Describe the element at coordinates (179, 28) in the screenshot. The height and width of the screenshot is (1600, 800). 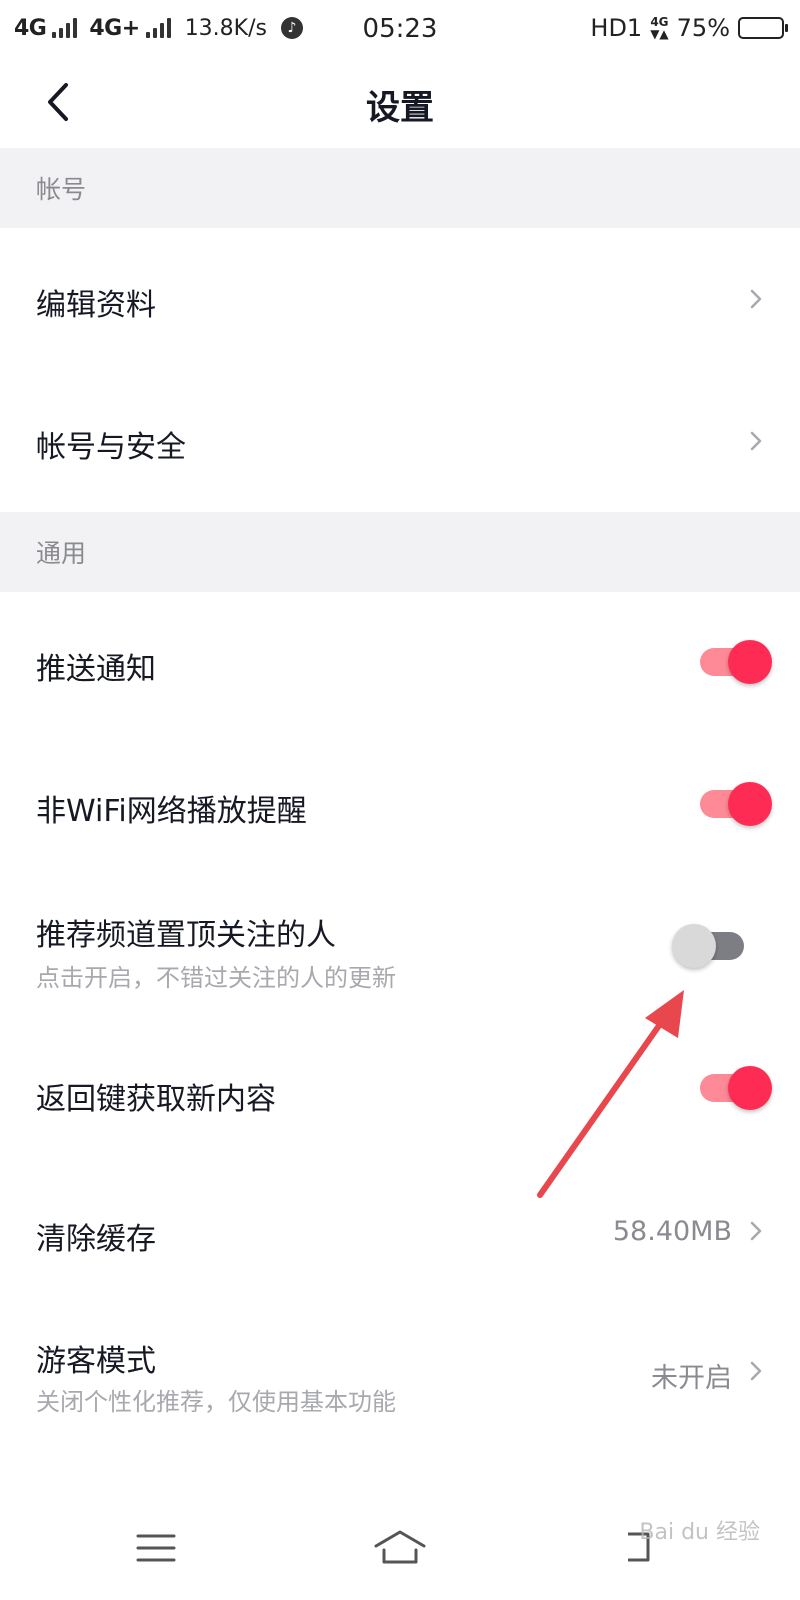
I see `status-left: 4G 4G+ 13.8K/s ♪` at that location.